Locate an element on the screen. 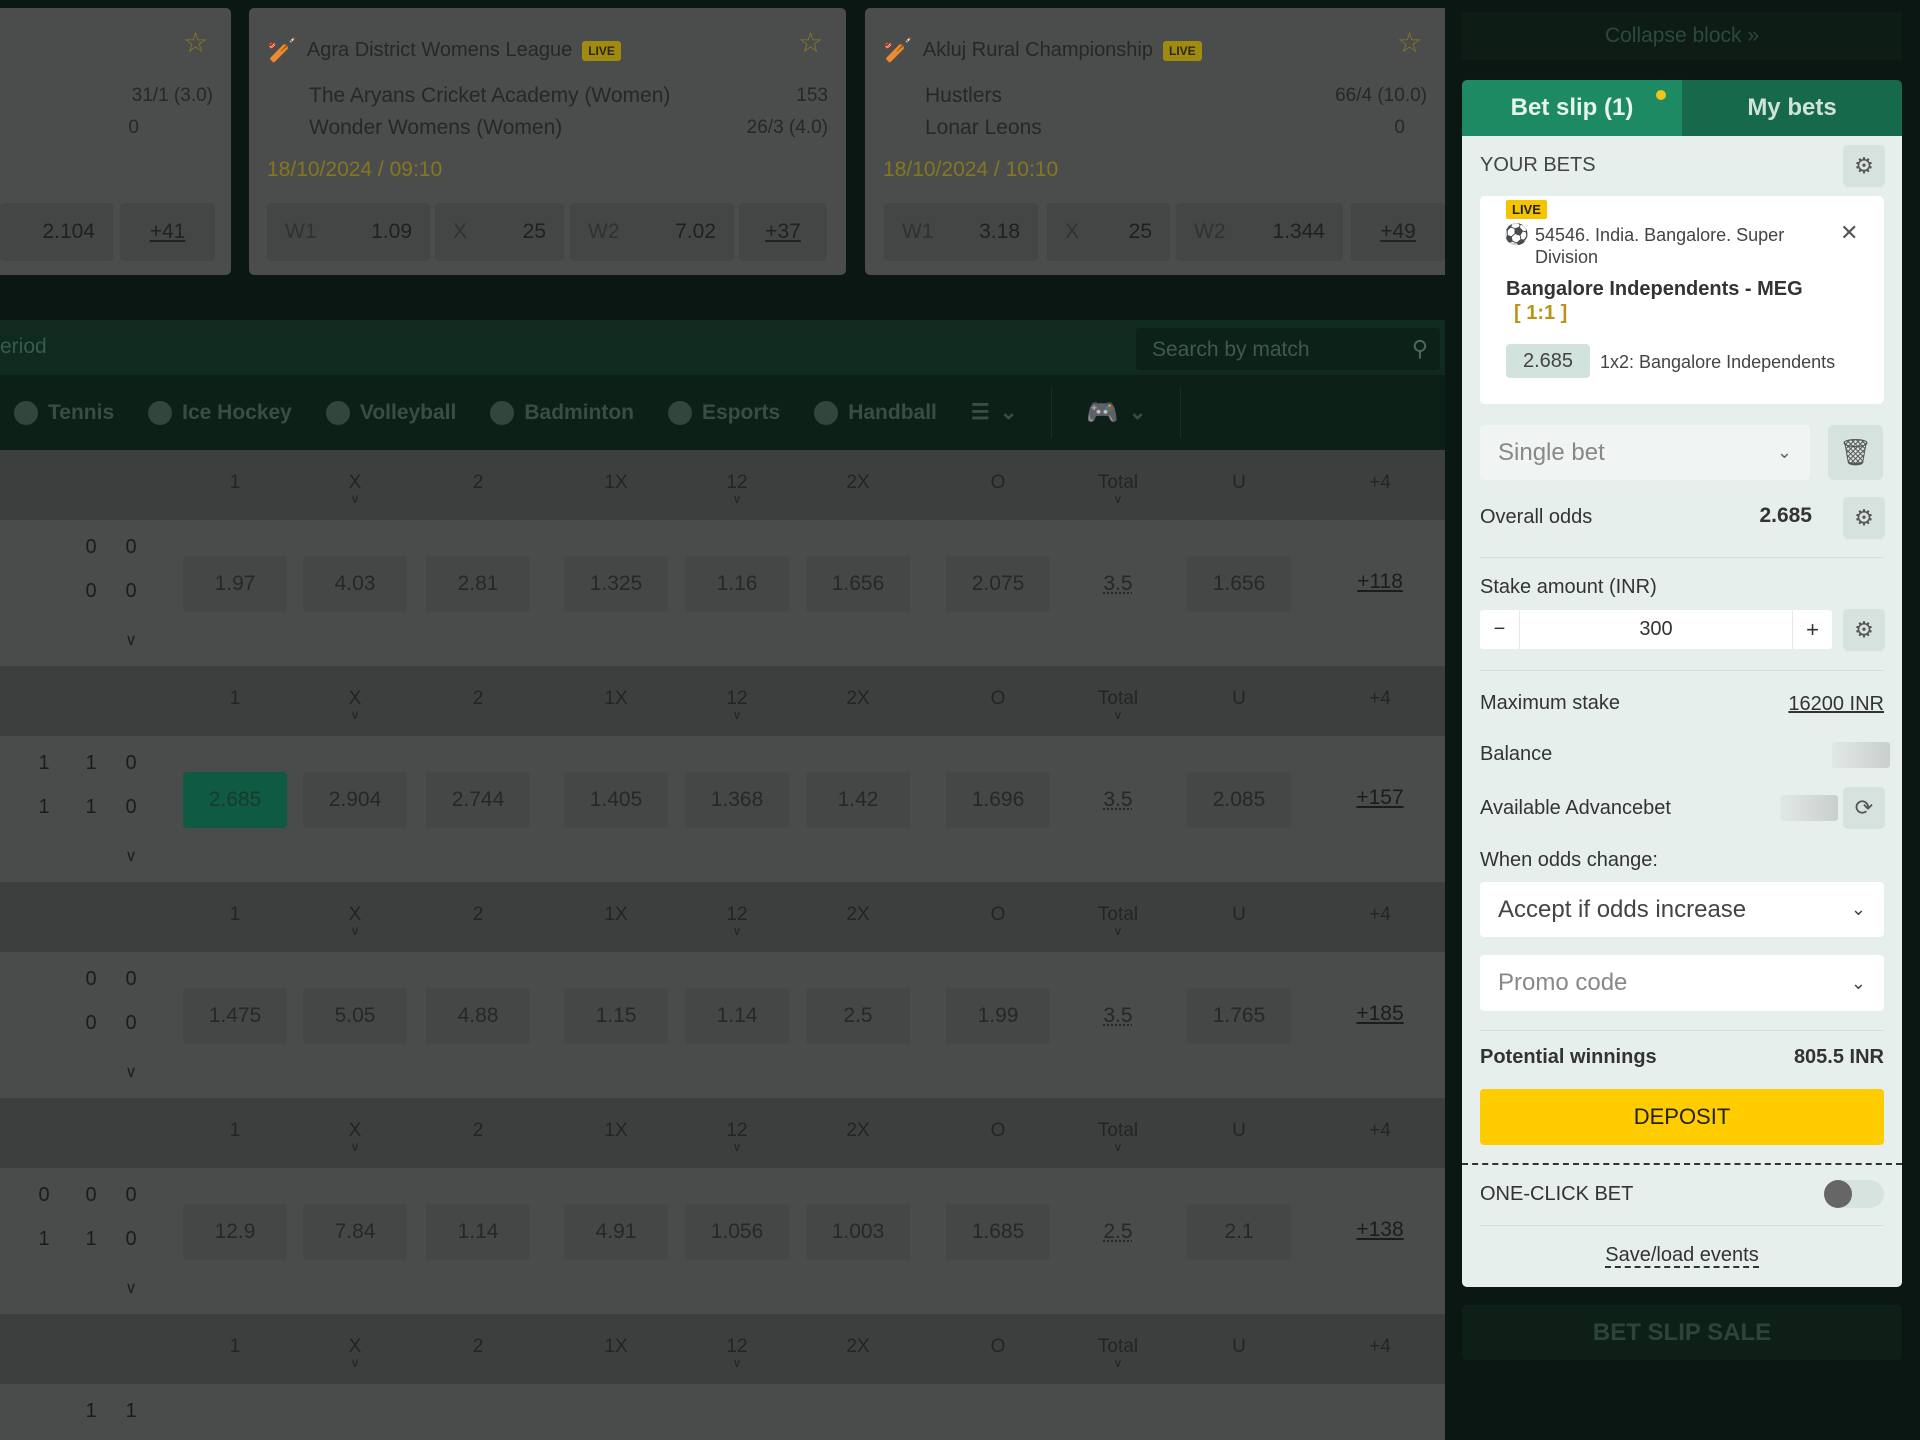 The height and width of the screenshot is (1440, 1920). odds-cell: 2.685 is located at coordinates (235, 800).